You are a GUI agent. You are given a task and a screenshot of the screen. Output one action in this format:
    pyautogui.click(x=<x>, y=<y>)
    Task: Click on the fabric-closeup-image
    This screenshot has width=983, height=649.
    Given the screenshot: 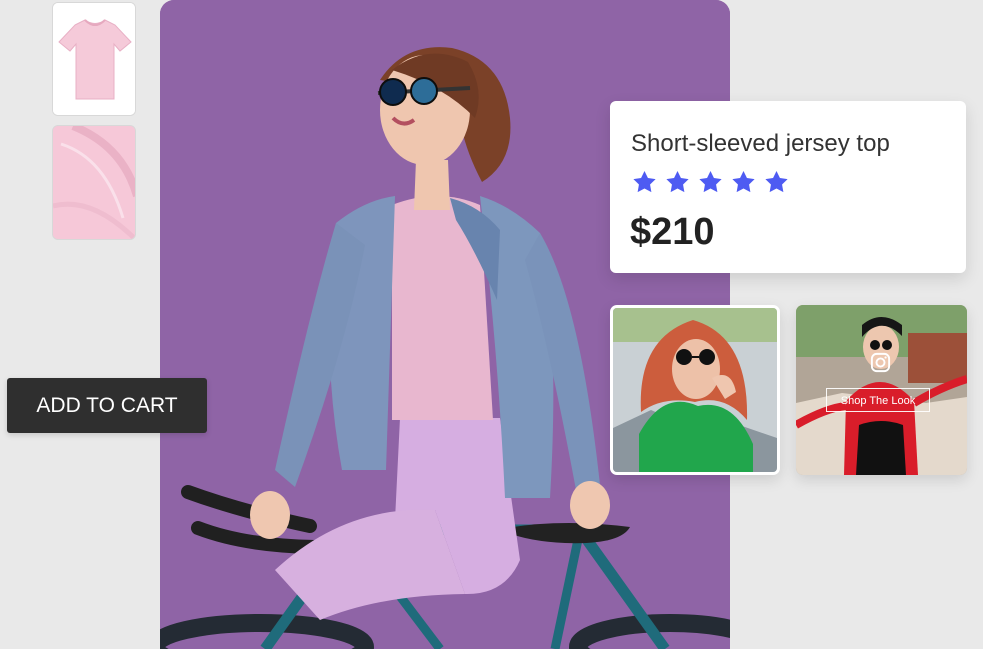 What is the action you would take?
    pyautogui.click(x=94, y=182)
    